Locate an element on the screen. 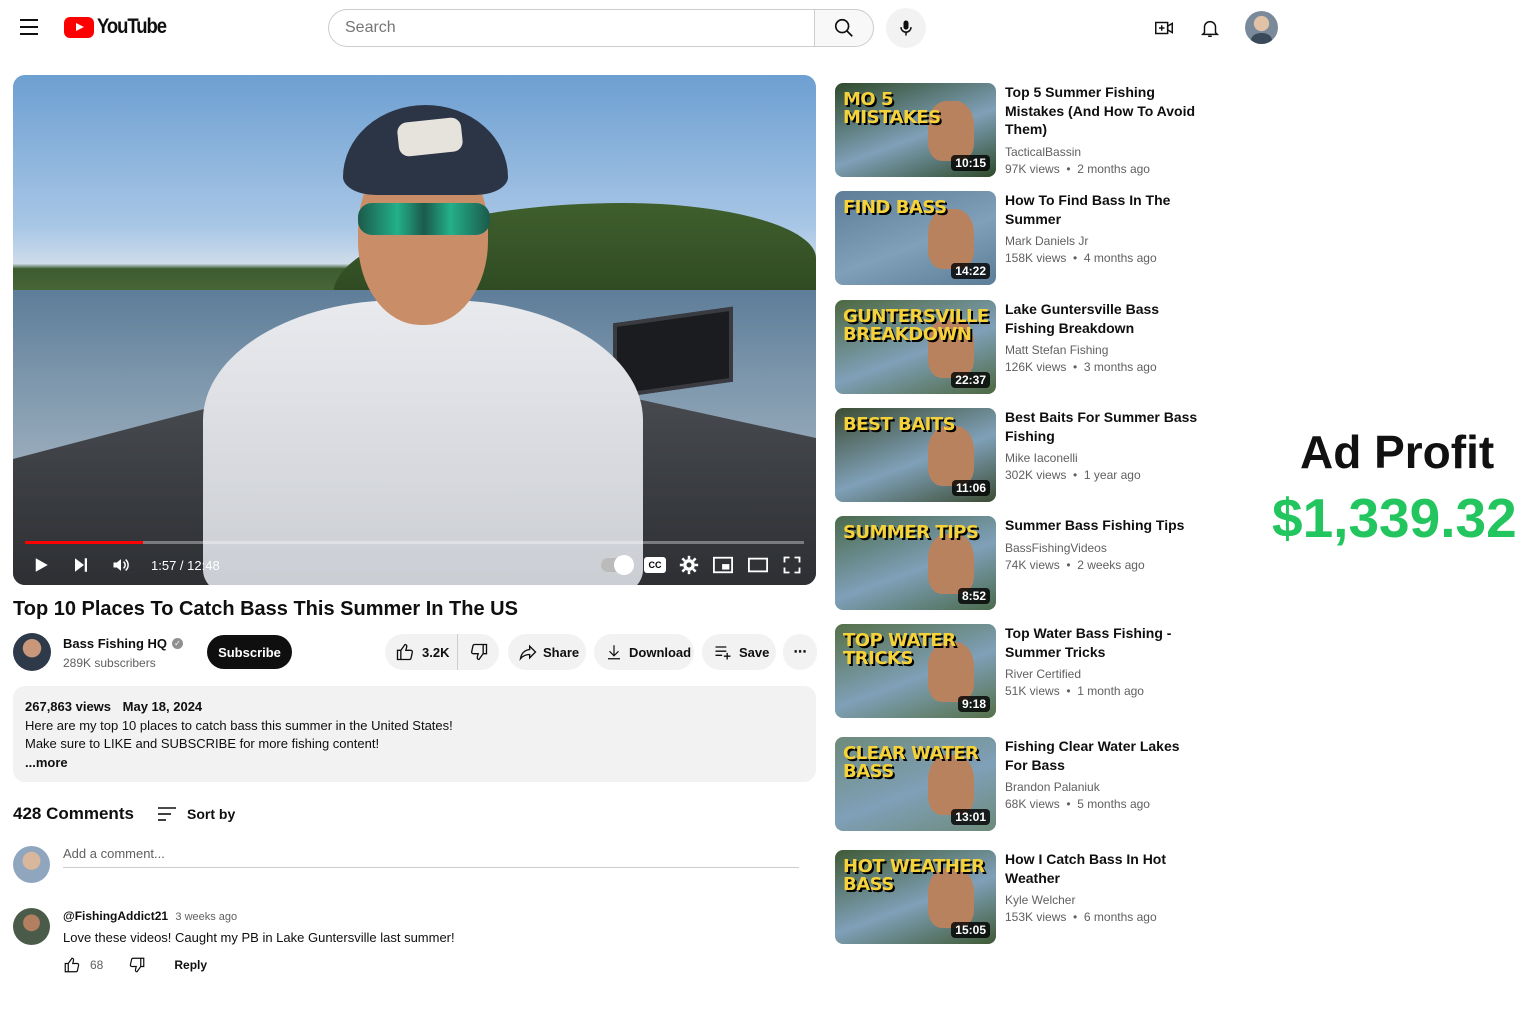 The width and height of the screenshot is (1536, 1024). search-input is located at coordinates (580, 28).